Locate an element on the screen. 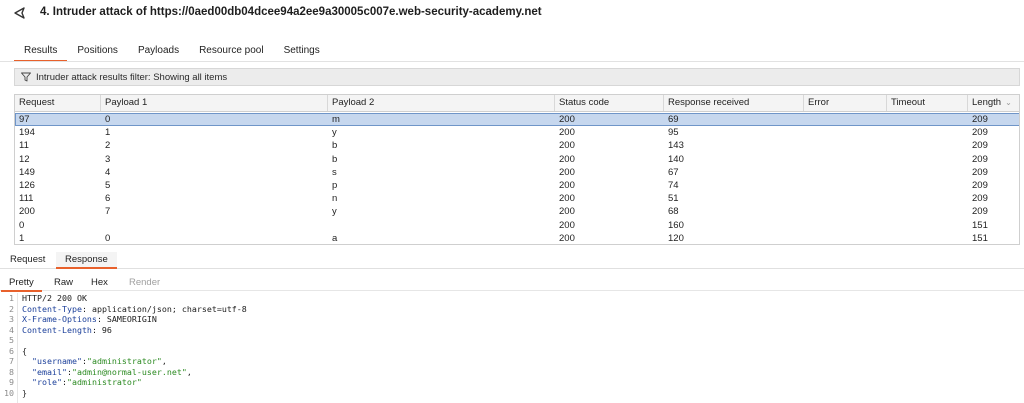 This screenshot has width=1024, height=403. table-row: 111 6 n 200 51 209 is located at coordinates (517, 198).